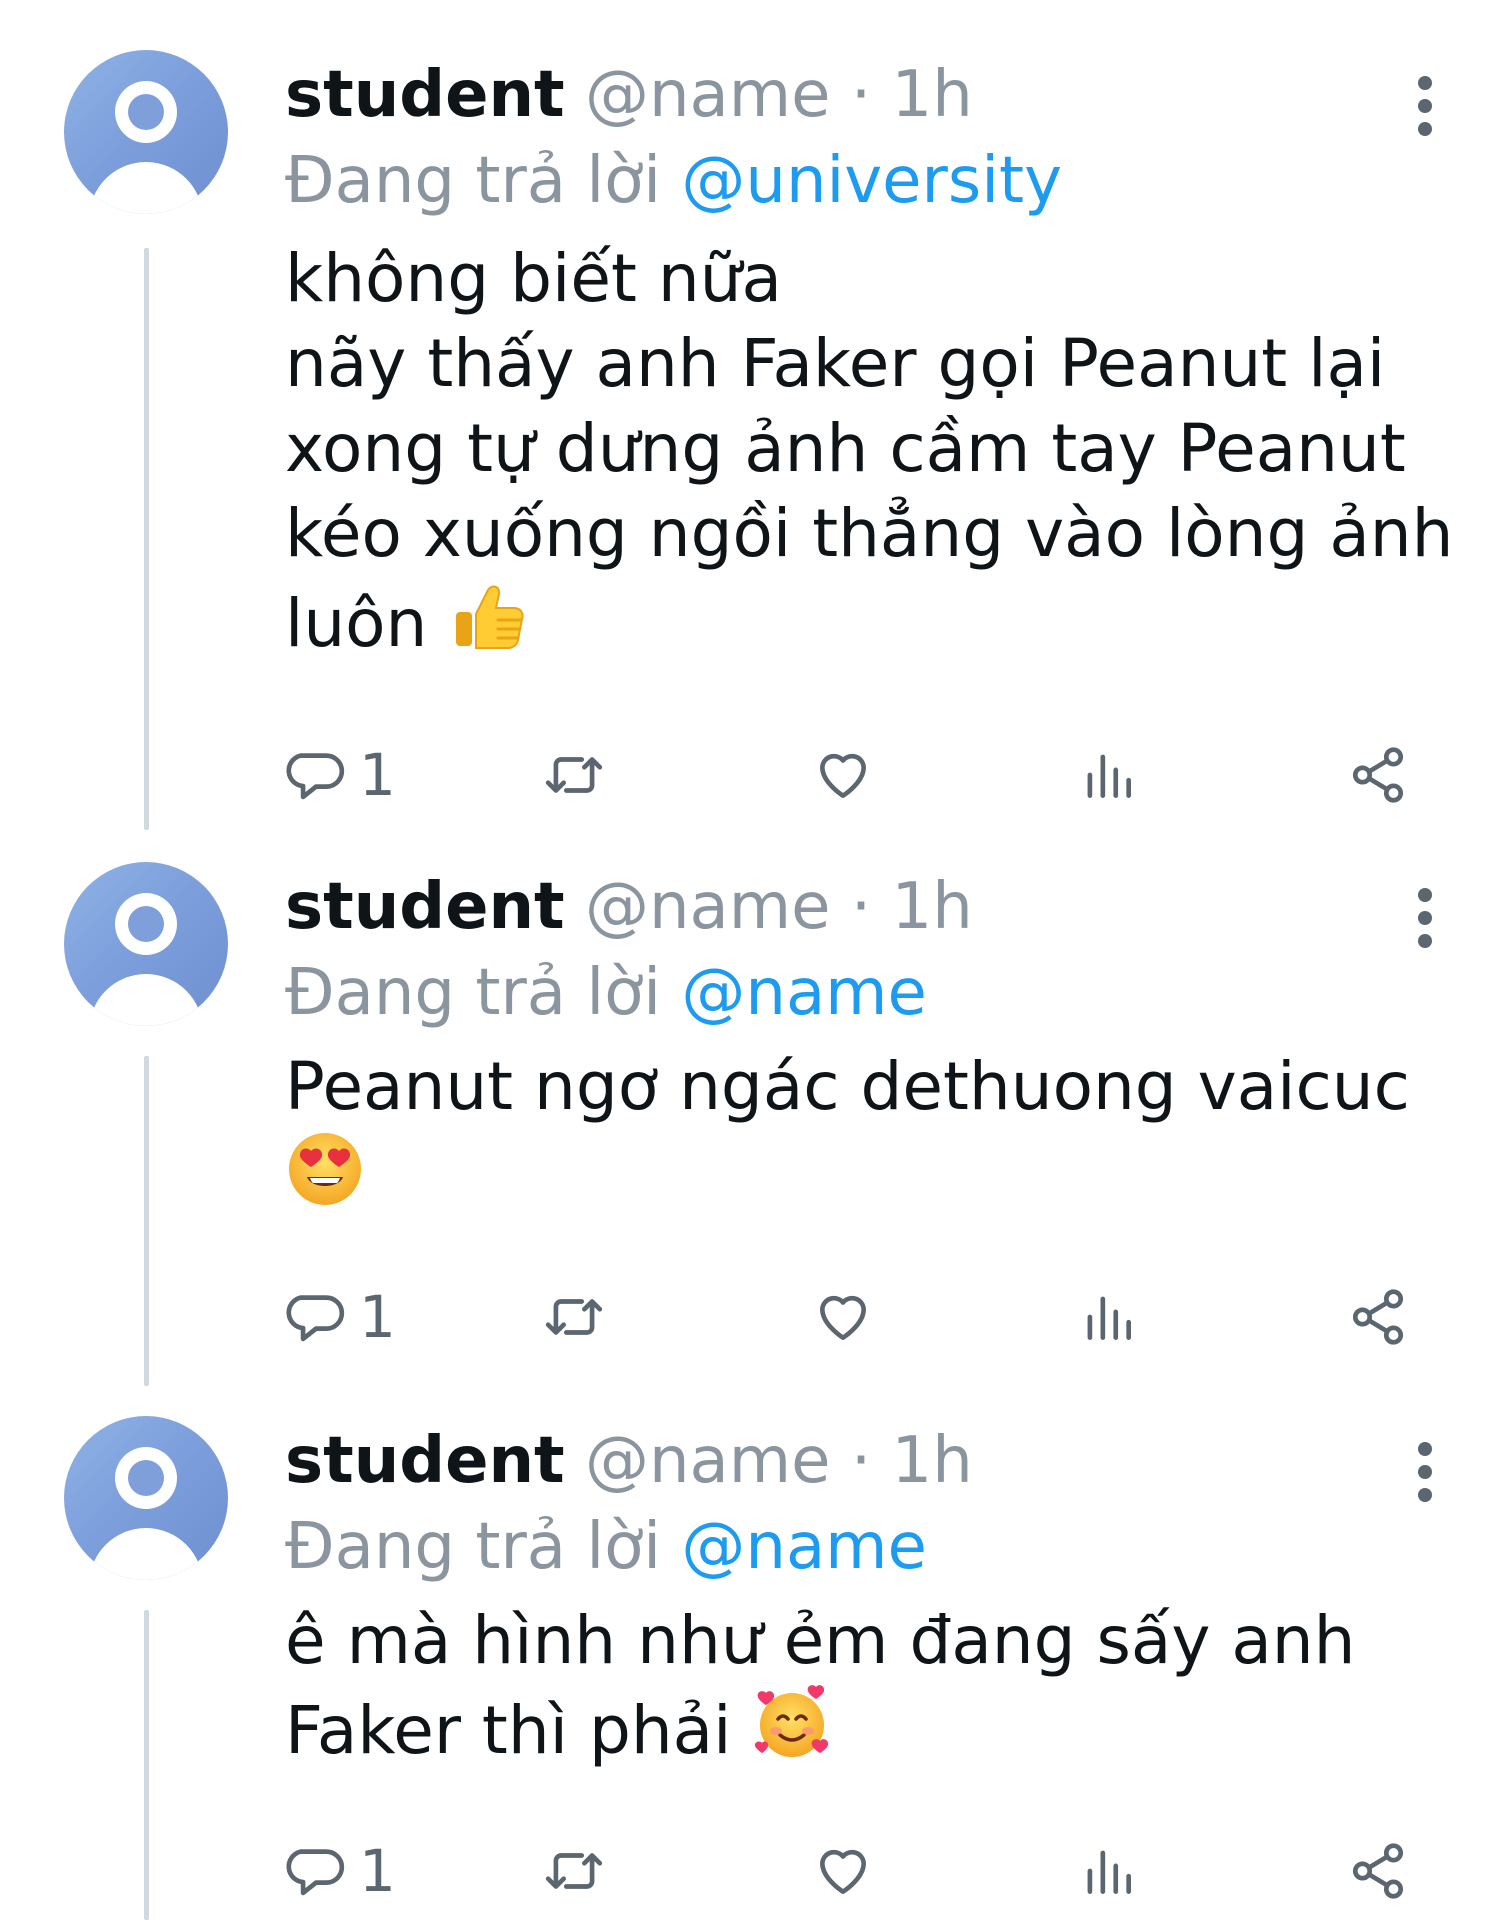 Image resolution: width=1501 pixels, height=1920 pixels. I want to click on tweet-text-line: xong tự dưng ảnh cầm tay Peanut, so click(845, 448).